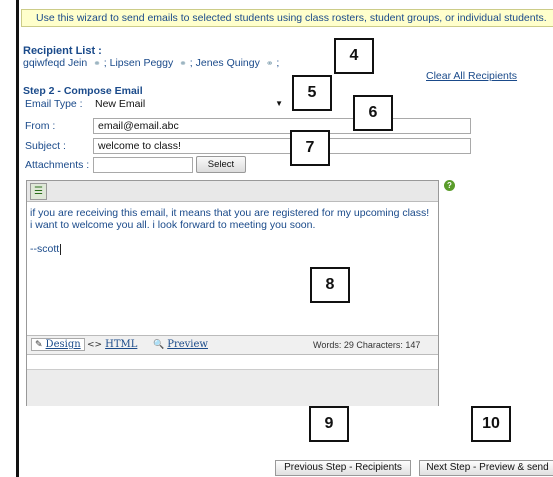 The image size is (553, 477). Describe the element at coordinates (63, 344) in the screenshot. I see `tab-design-label: Design` at that location.